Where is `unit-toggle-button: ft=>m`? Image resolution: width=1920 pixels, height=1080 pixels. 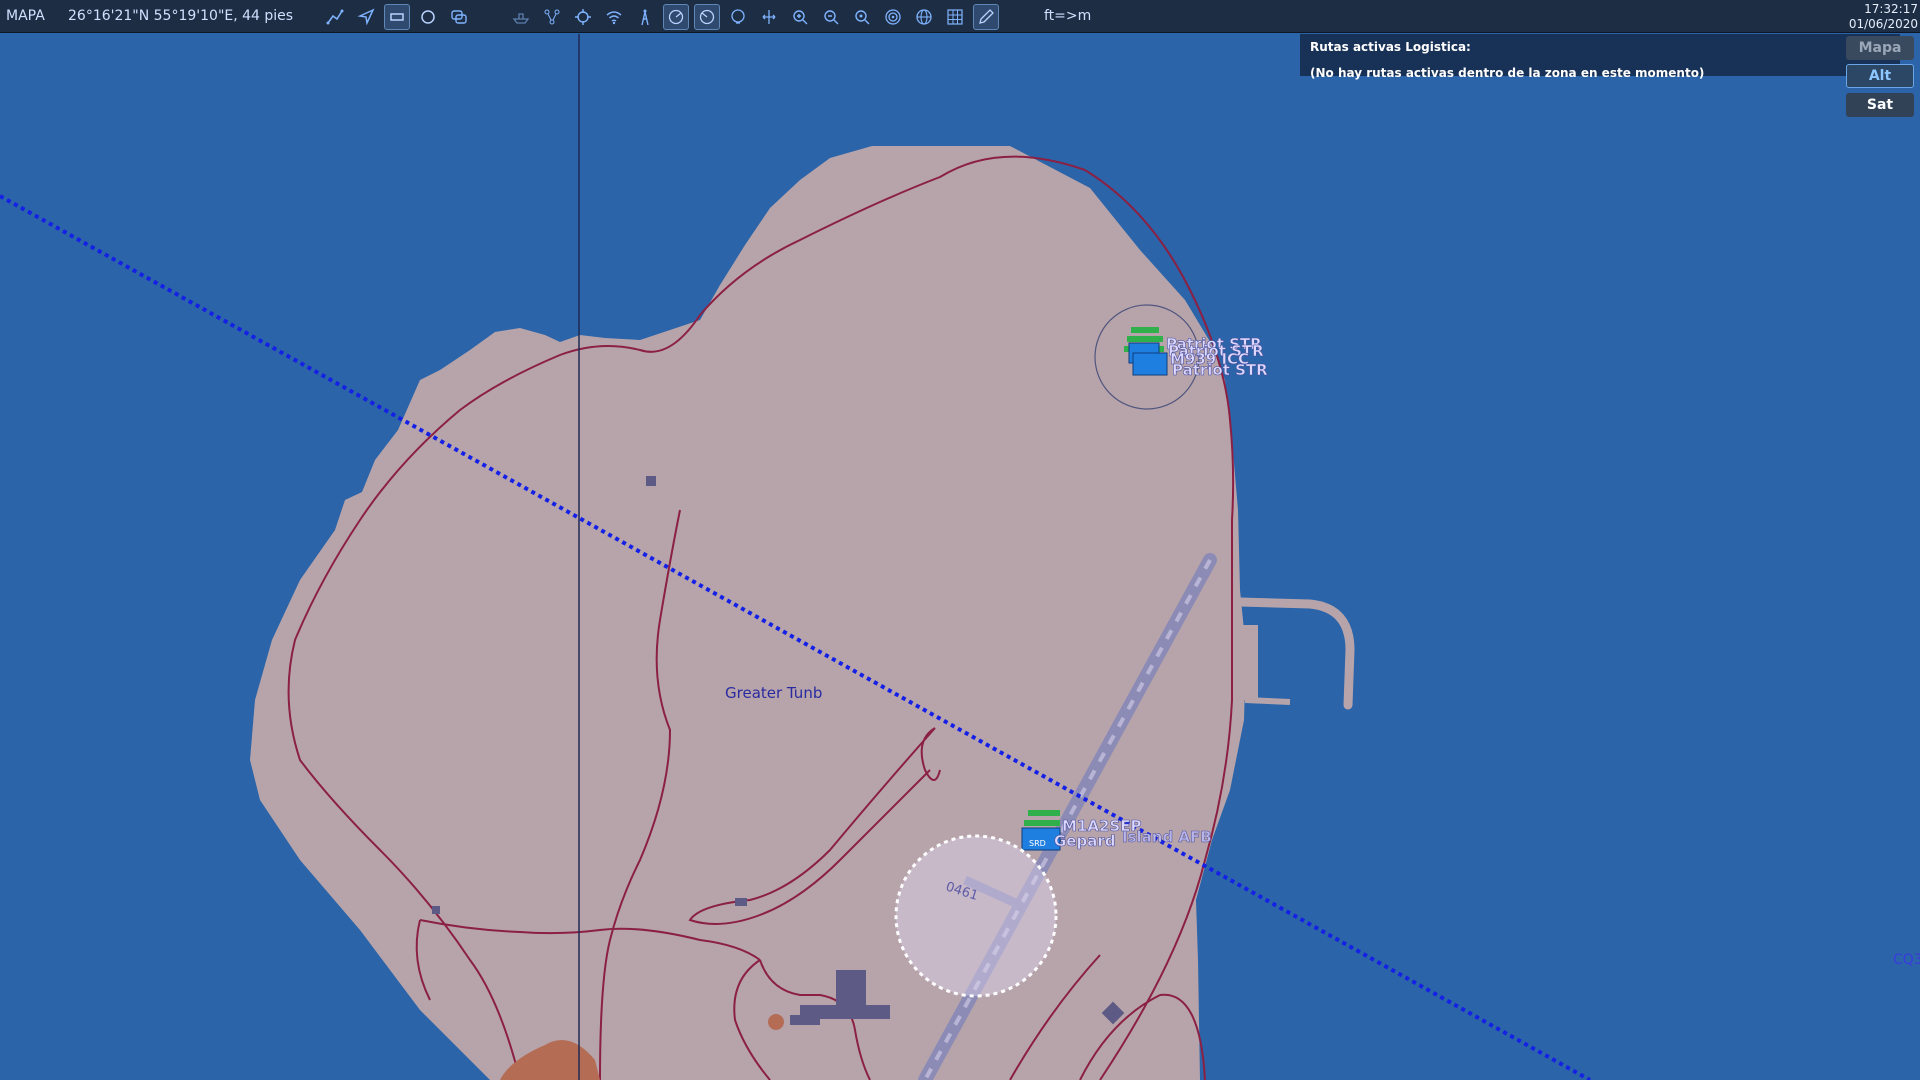 unit-toggle-button: ft=>m is located at coordinates (1067, 16).